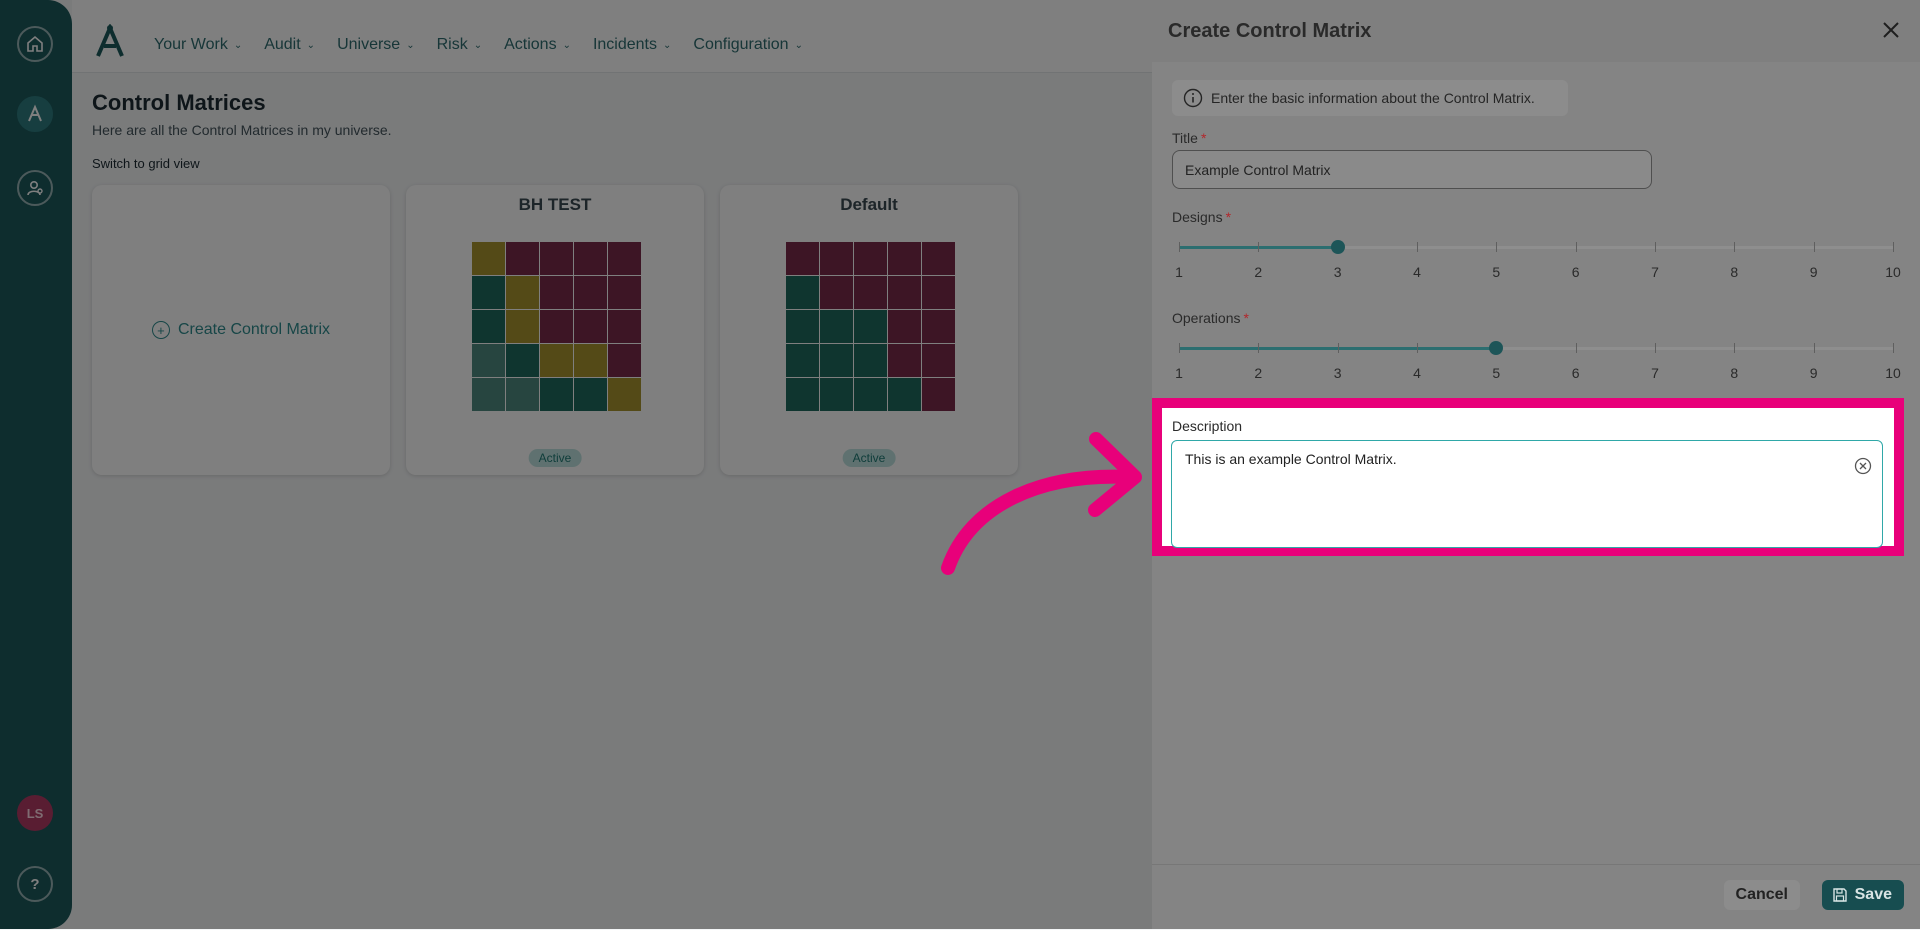 The image size is (1920, 930). What do you see at coordinates (1536, 31) in the screenshot?
I see `drawer-header: Create Control Matrix` at bounding box center [1536, 31].